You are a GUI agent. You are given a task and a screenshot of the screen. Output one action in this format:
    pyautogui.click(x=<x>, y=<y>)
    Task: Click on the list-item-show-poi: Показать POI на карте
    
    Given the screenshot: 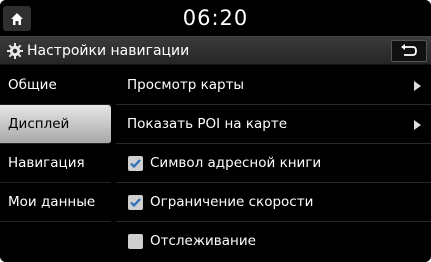 What is the action you would take?
    pyautogui.click(x=273, y=124)
    